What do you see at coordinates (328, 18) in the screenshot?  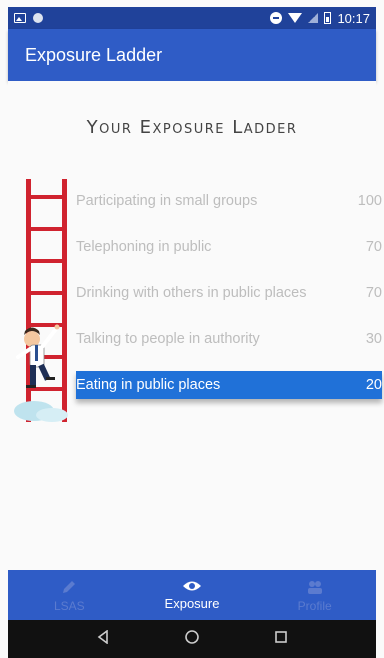 I see `battery-icon` at bounding box center [328, 18].